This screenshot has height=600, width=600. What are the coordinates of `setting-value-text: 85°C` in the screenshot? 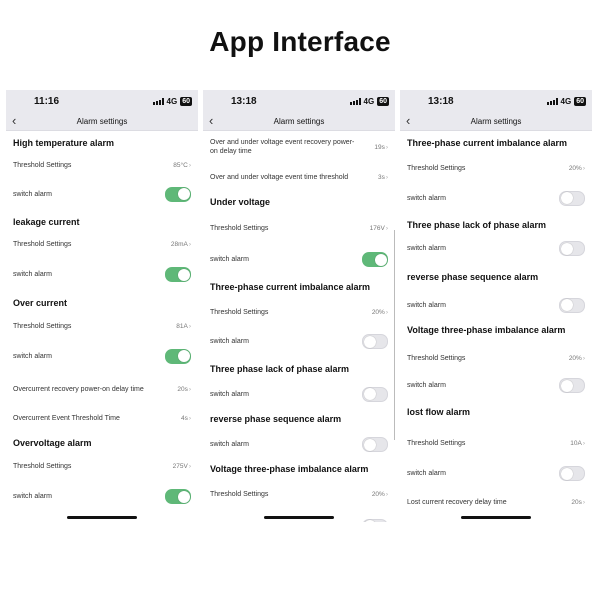 It's located at (180, 165).